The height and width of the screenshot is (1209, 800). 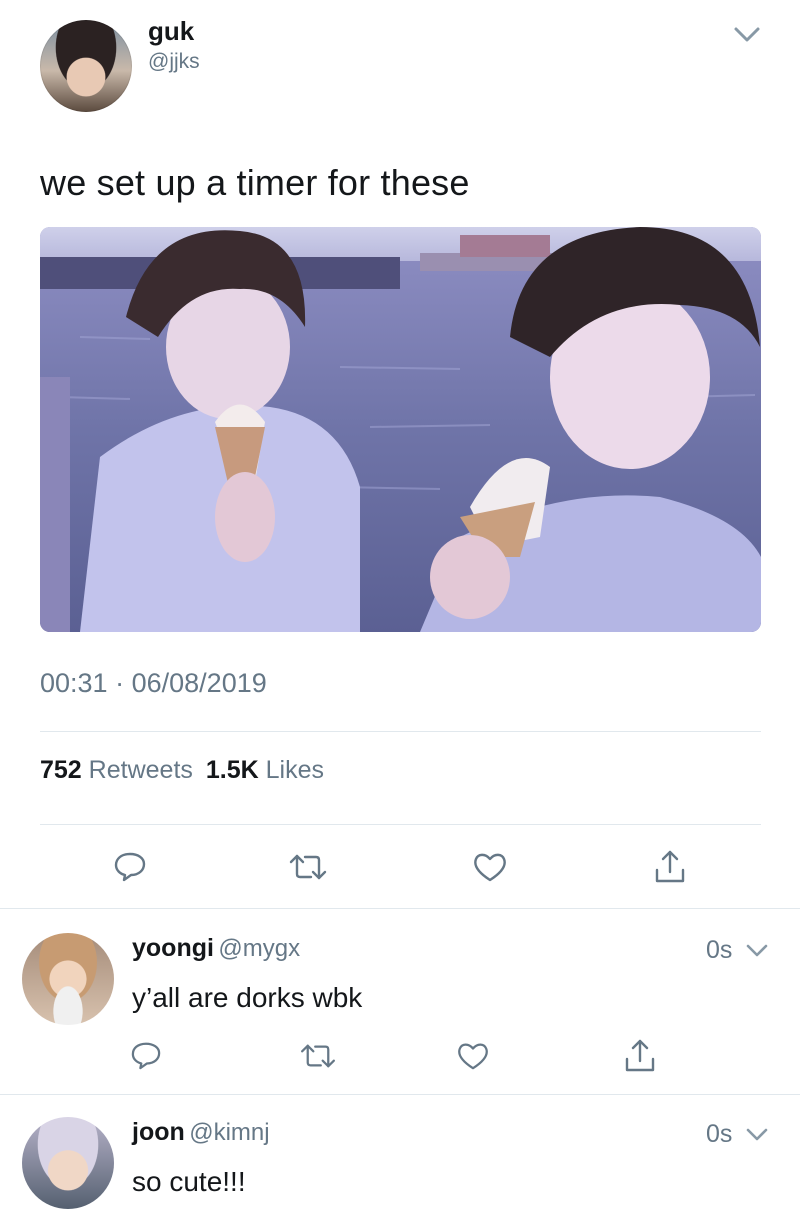 What do you see at coordinates (247, 997) in the screenshot?
I see `reply-text: y’all are dorks wbk` at bounding box center [247, 997].